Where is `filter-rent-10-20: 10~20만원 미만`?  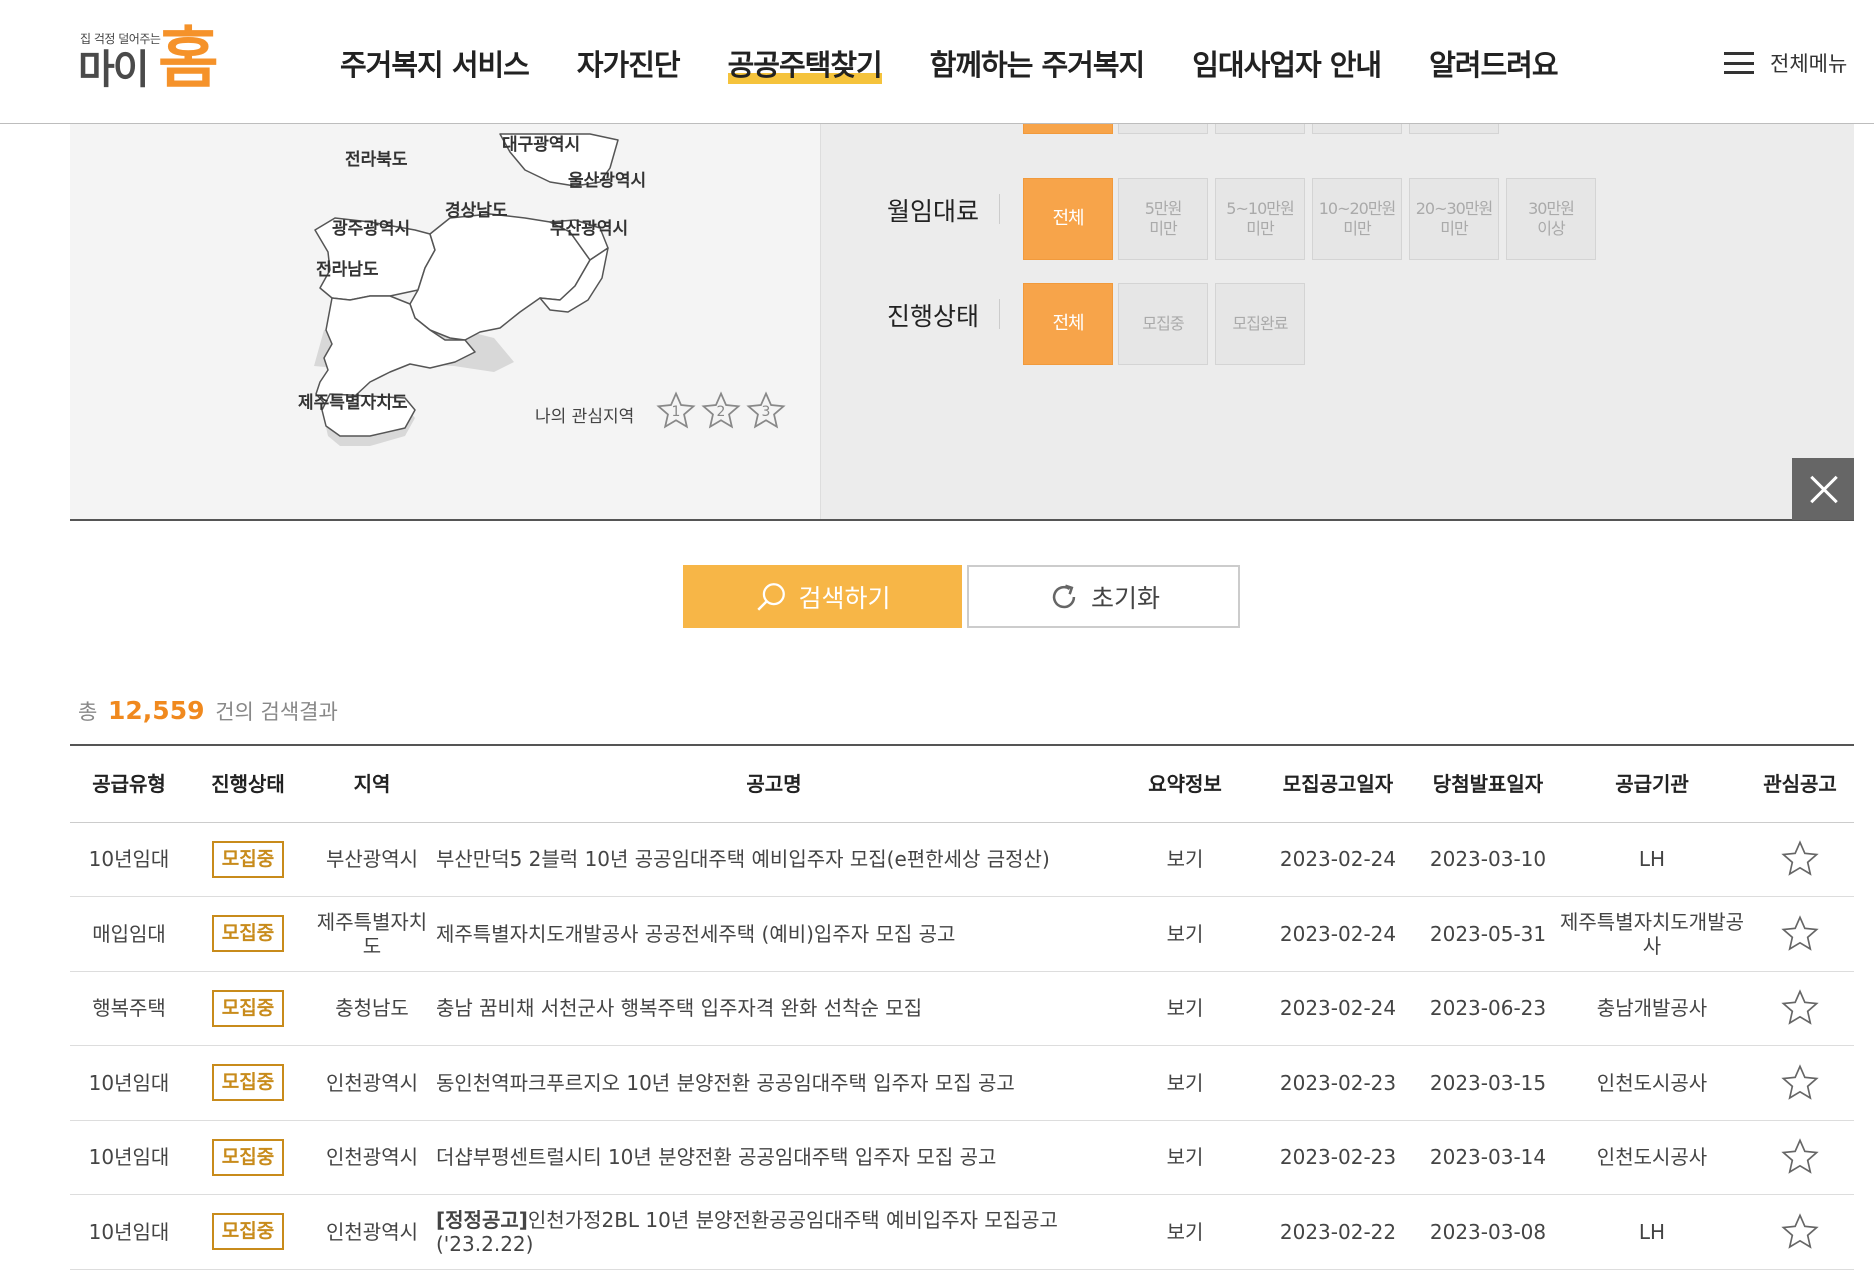 filter-rent-10-20: 10~20만원 미만 is located at coordinates (1357, 219).